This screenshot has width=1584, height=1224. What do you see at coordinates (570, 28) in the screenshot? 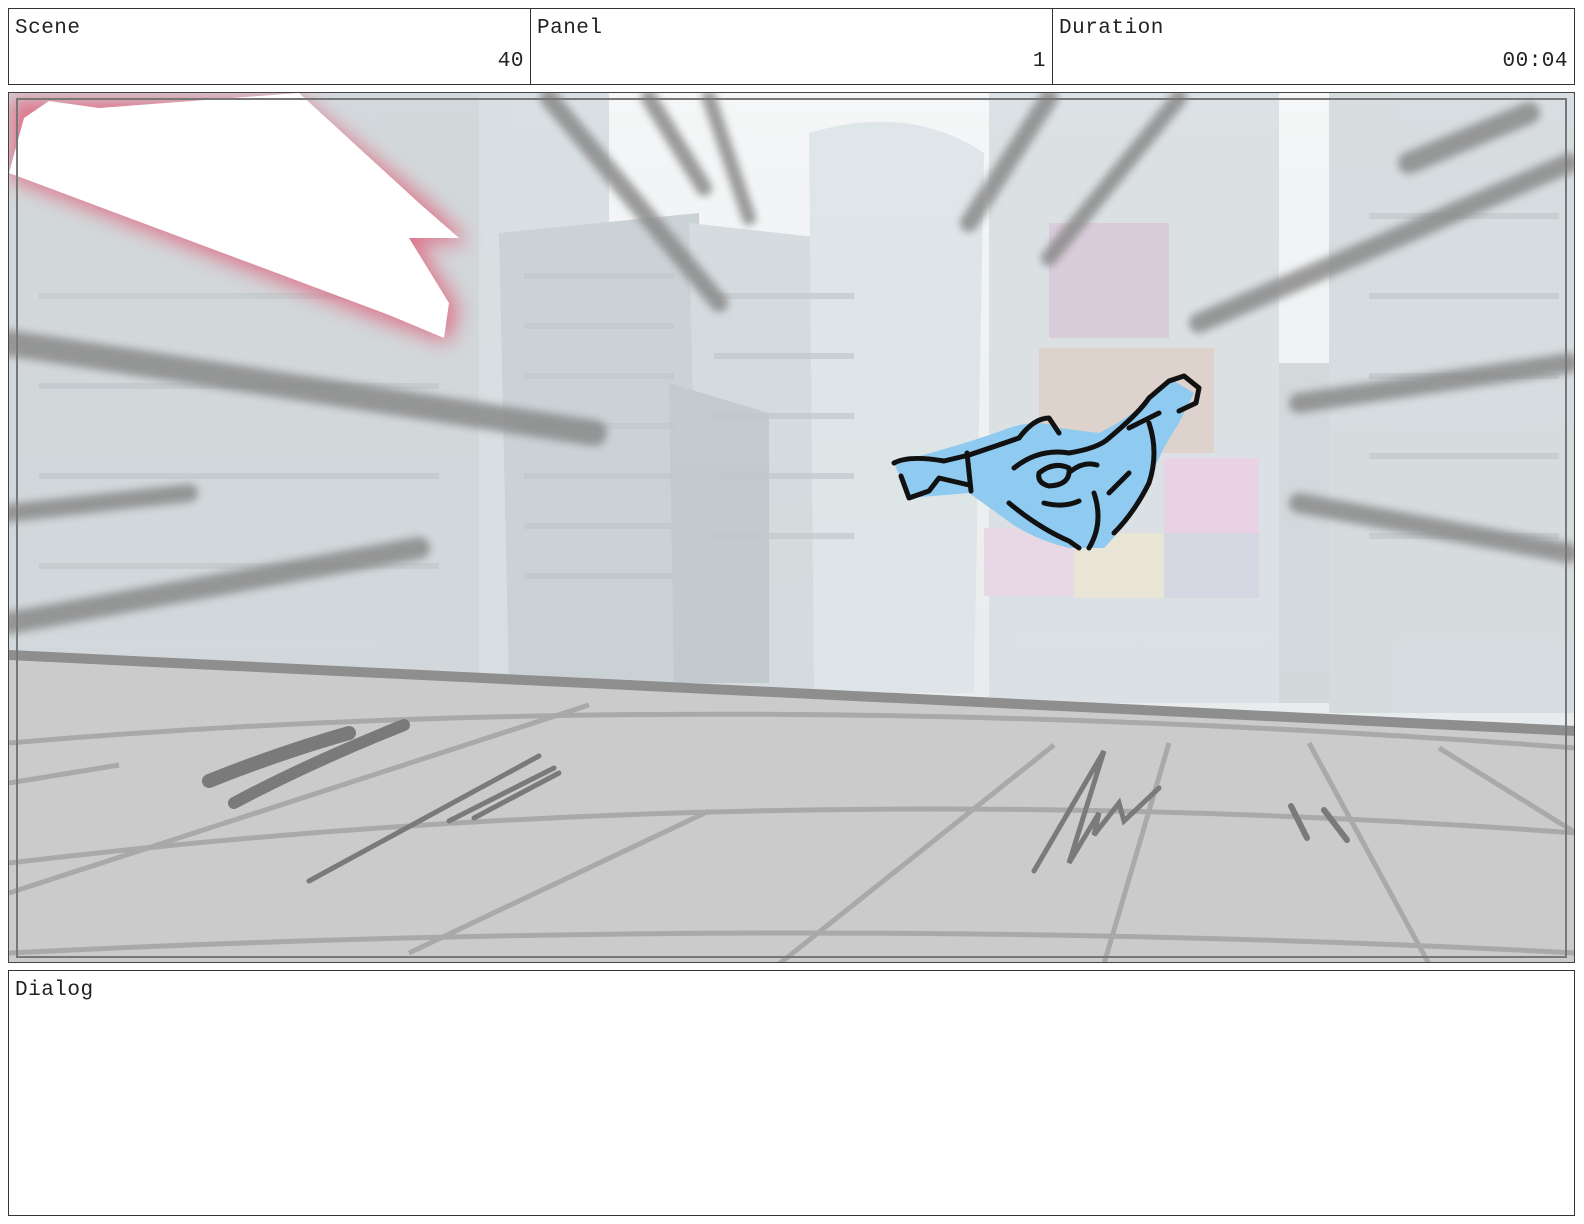
I see `panel-label: Panel` at bounding box center [570, 28].